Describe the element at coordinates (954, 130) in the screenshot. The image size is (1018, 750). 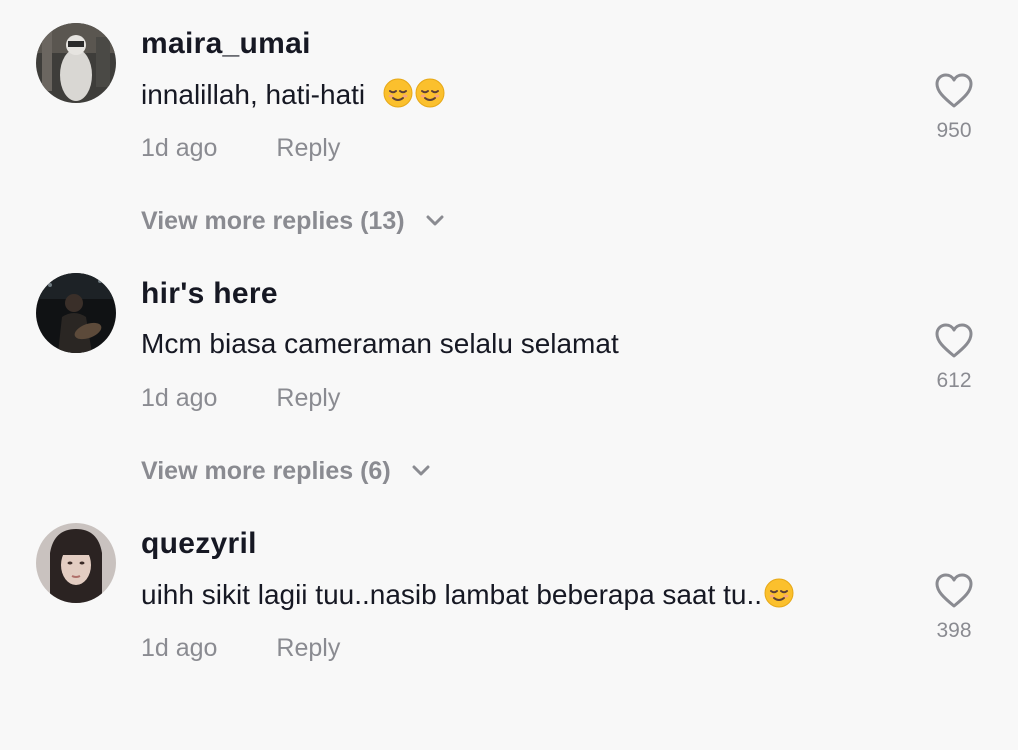
I see `like-count: 950` at that location.